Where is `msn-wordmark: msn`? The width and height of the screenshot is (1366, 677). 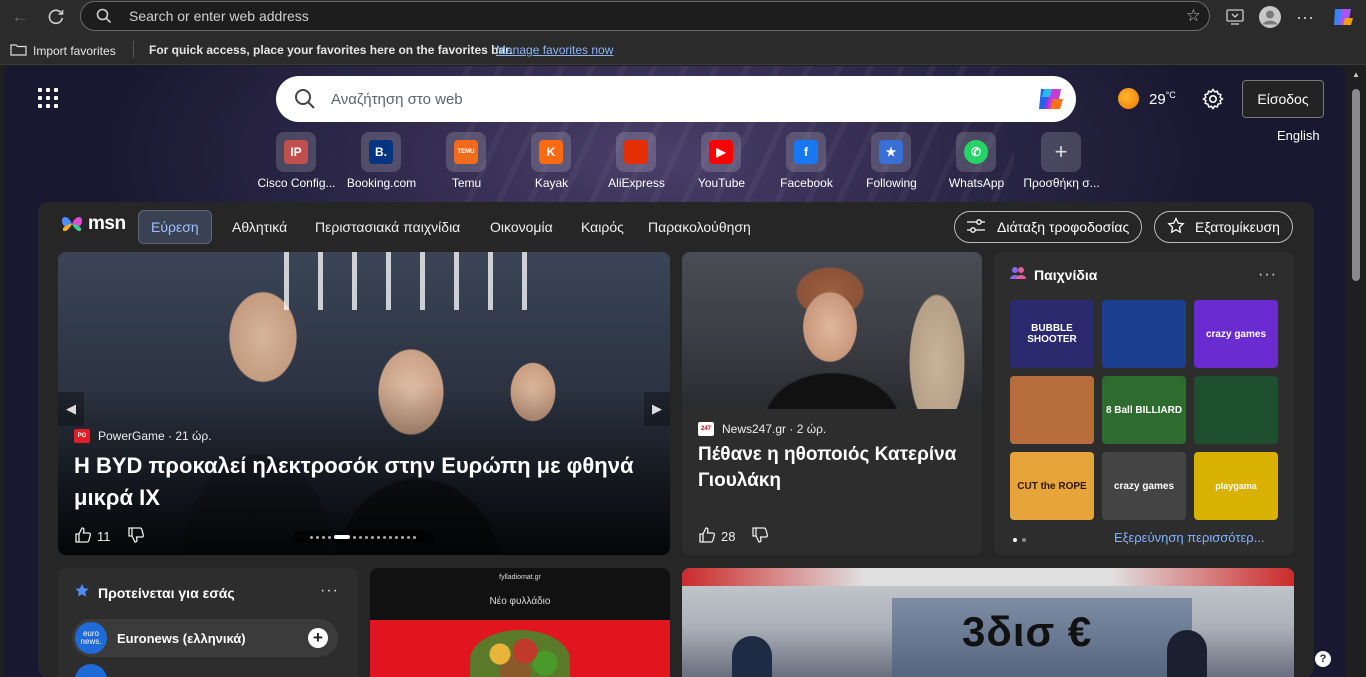 msn-wordmark: msn is located at coordinates (107, 223).